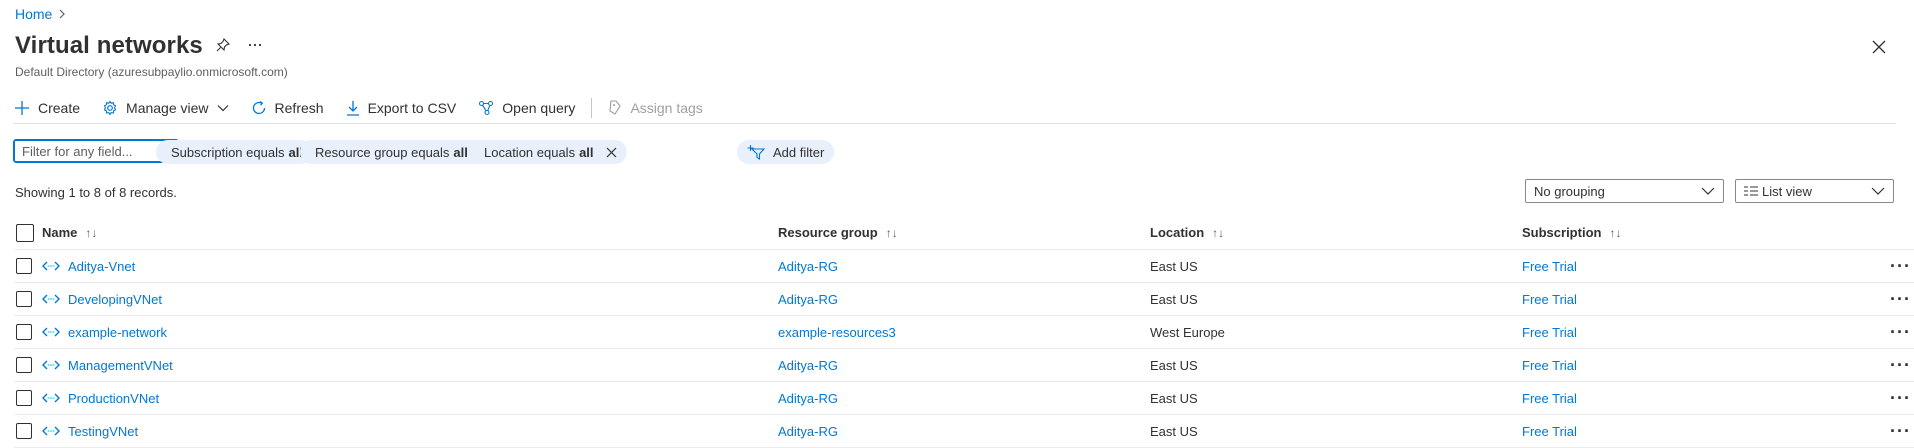 Image resolution: width=1914 pixels, height=448 pixels. Describe the element at coordinates (101, 266) in the screenshot. I see `vnet-name-link: Aditya-Vnet` at that location.